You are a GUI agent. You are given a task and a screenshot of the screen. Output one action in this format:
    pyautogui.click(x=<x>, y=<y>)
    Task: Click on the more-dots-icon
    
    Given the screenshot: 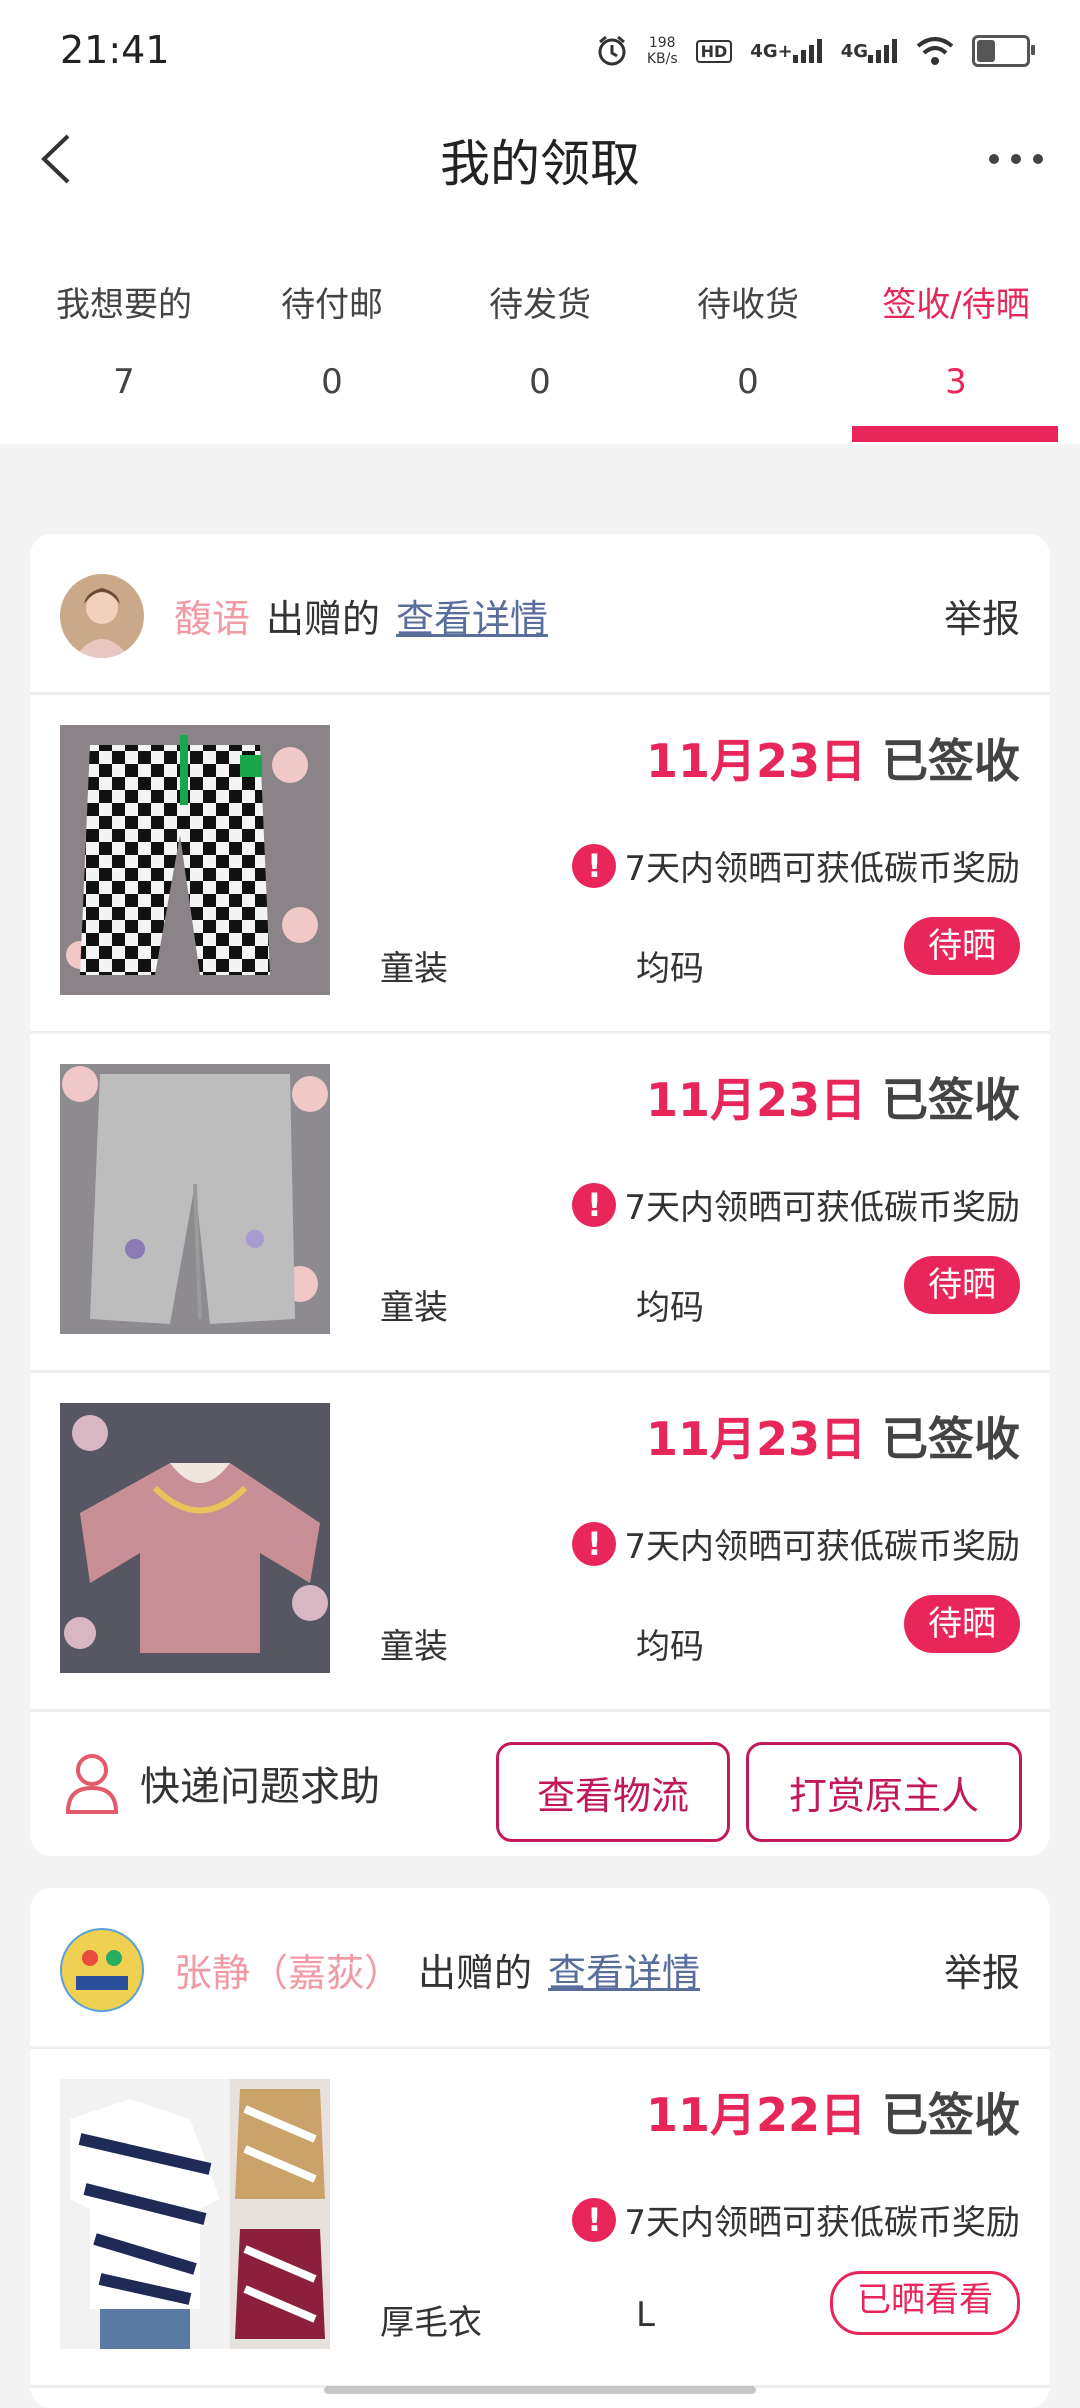 What is the action you would take?
    pyautogui.click(x=1016, y=159)
    